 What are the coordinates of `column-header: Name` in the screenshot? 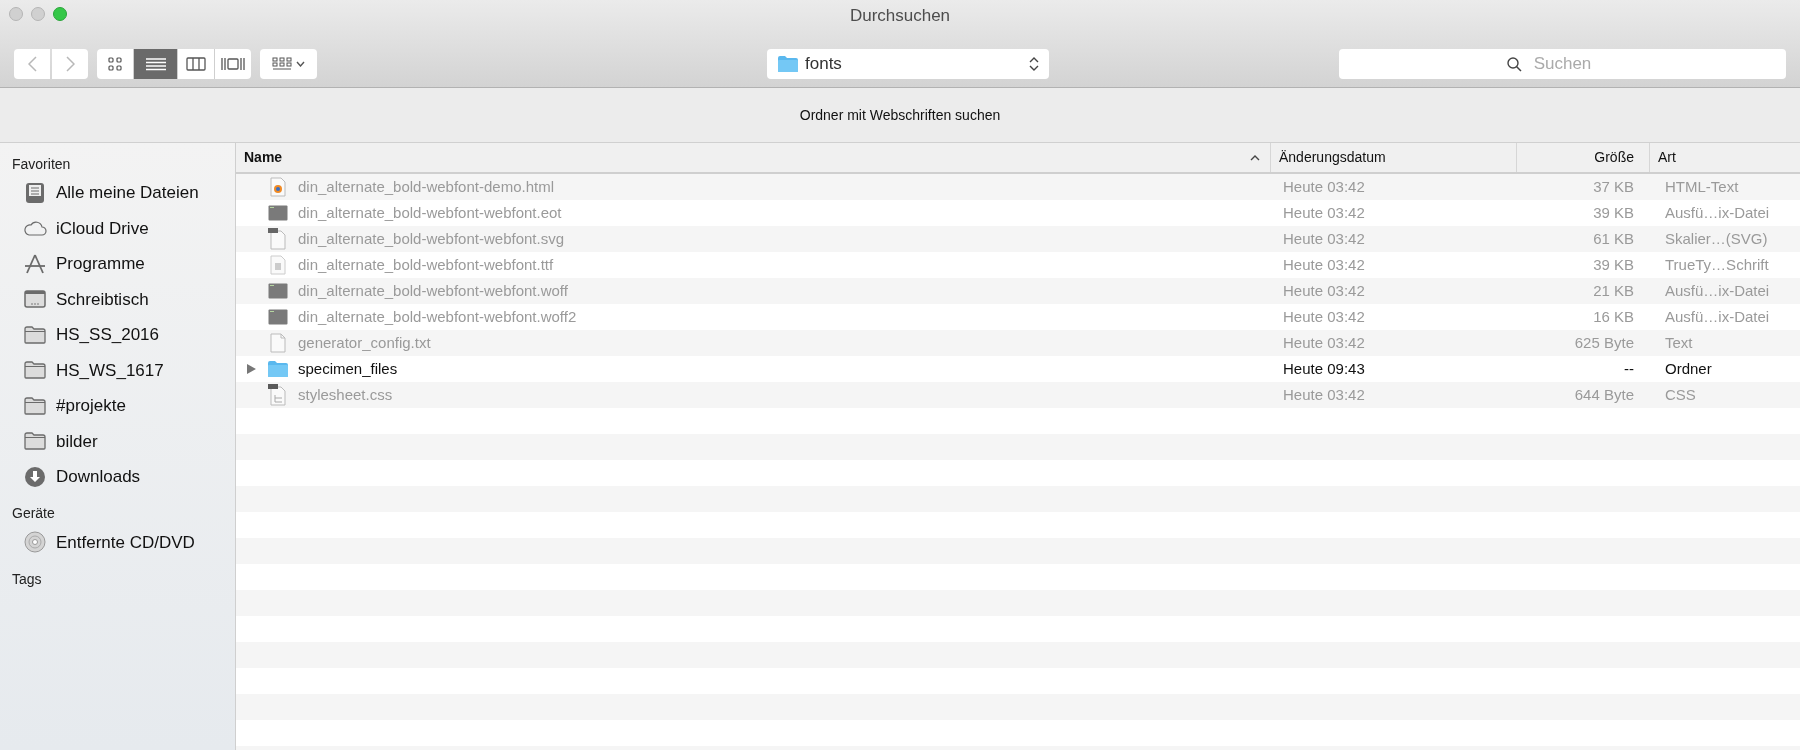 It's located at (753, 157).